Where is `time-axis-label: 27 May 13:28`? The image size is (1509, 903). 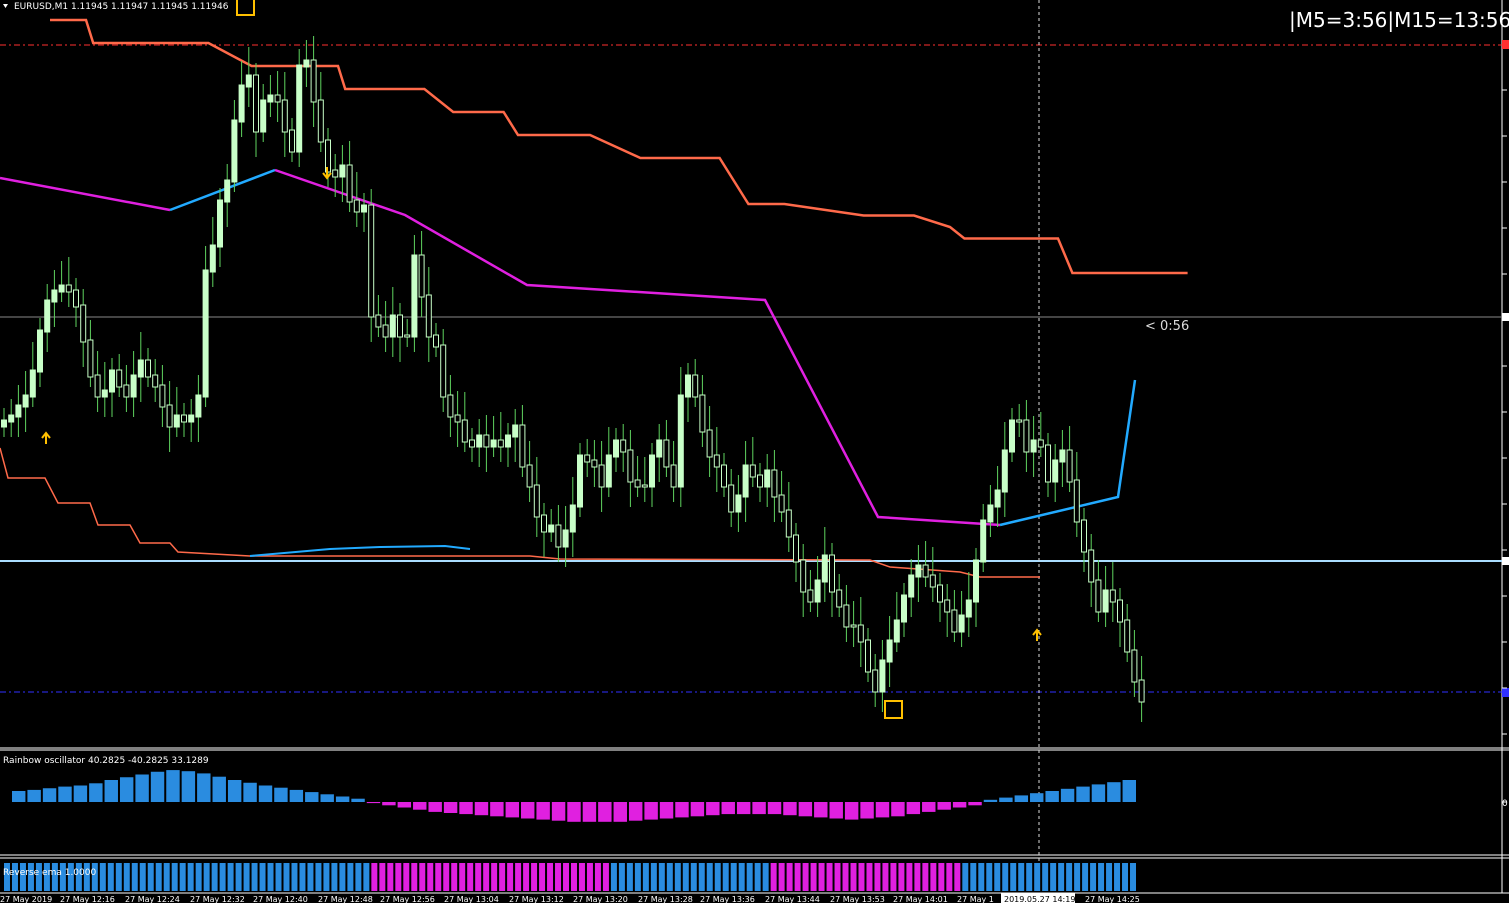 time-axis-label: 27 May 13:28 is located at coordinates (665, 899).